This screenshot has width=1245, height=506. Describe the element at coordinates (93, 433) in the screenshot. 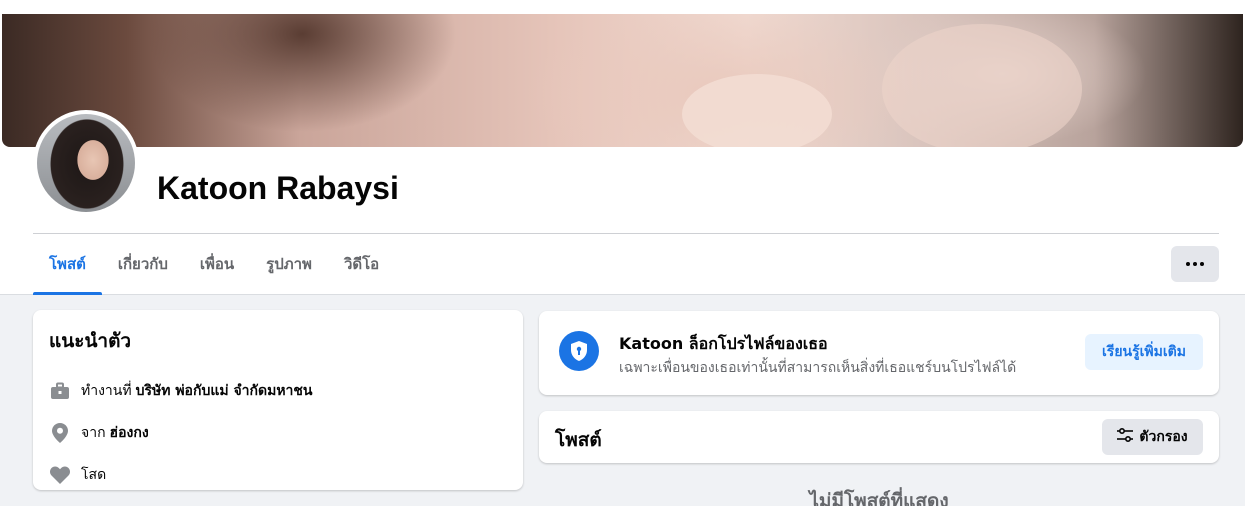

I see `from-prefix: จาก` at that location.